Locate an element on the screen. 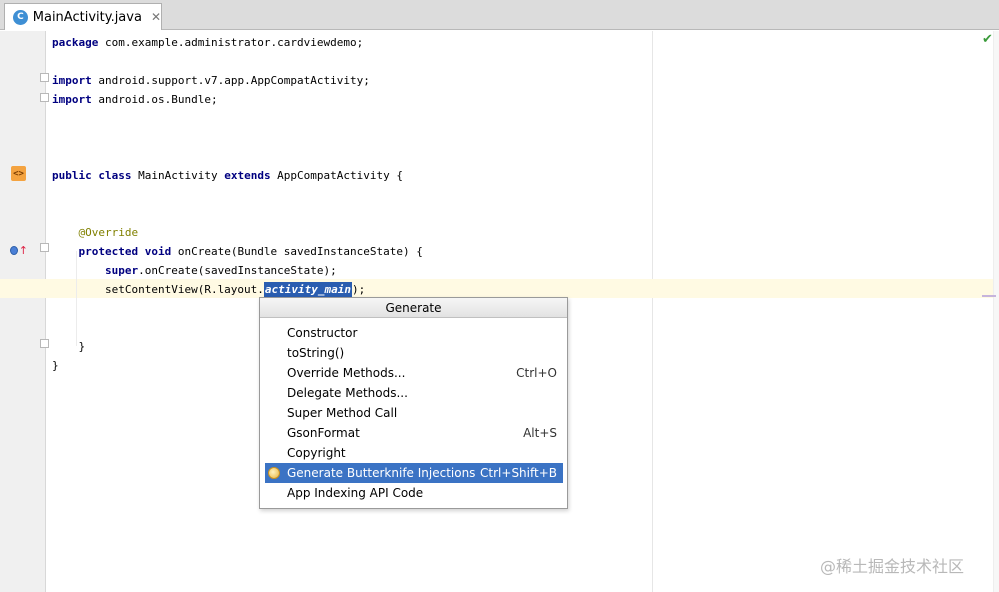 The image size is (999, 592). code-token: android.os.Bundle; is located at coordinates (154, 99).